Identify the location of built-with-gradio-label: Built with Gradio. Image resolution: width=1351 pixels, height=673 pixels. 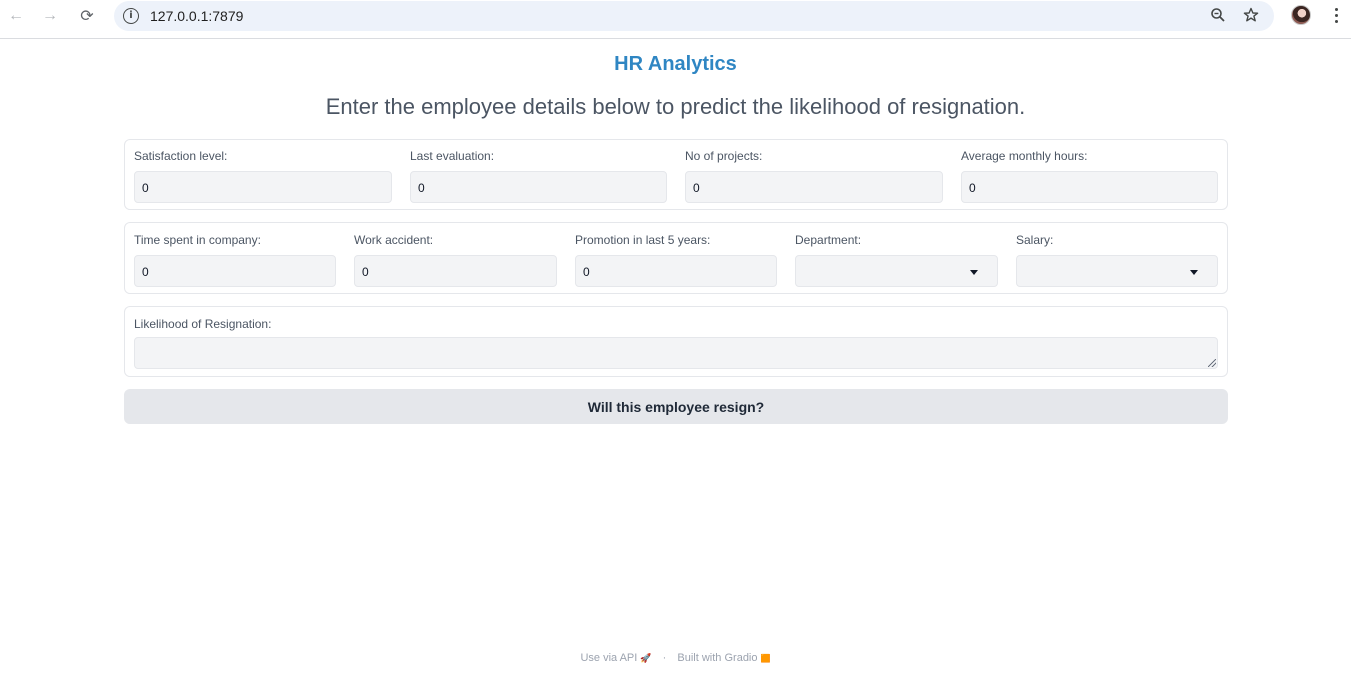
(717, 658).